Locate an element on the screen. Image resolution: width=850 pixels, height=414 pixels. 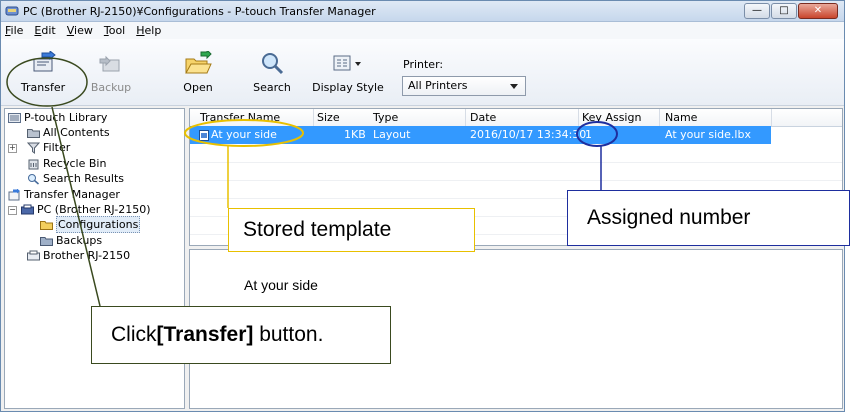
close-button: ✕ is located at coordinates (818, 11).